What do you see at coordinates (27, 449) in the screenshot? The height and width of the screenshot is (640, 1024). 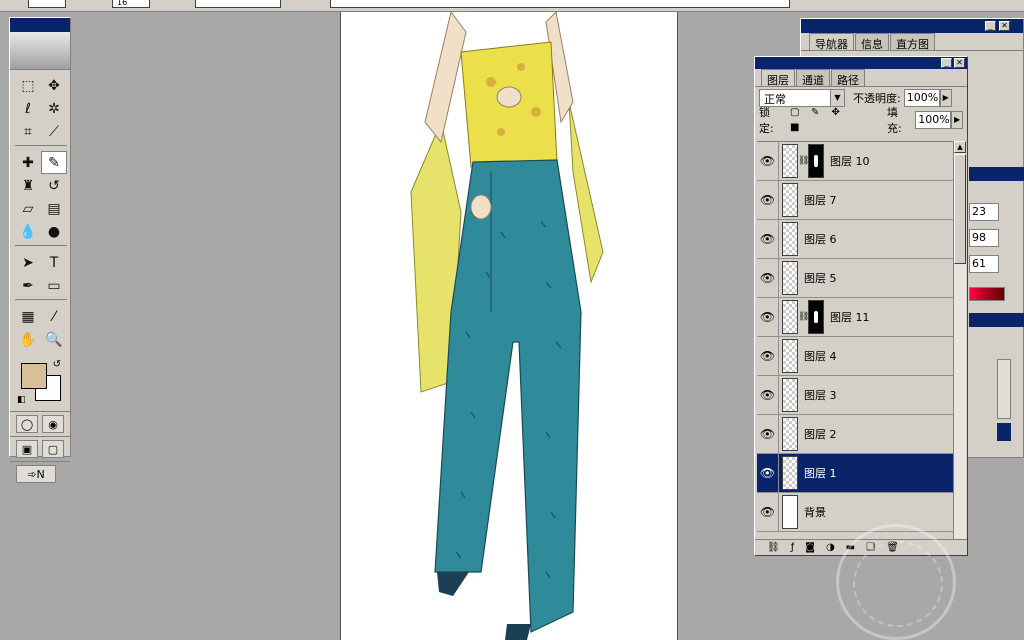 I see `standard-screen-icon: ▣` at bounding box center [27, 449].